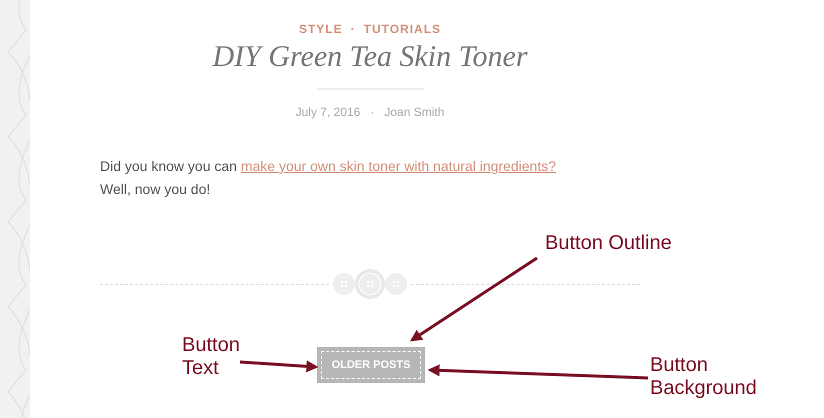 Image resolution: width=824 pixels, height=418 pixels. I want to click on category-link: STYLE, so click(320, 29).